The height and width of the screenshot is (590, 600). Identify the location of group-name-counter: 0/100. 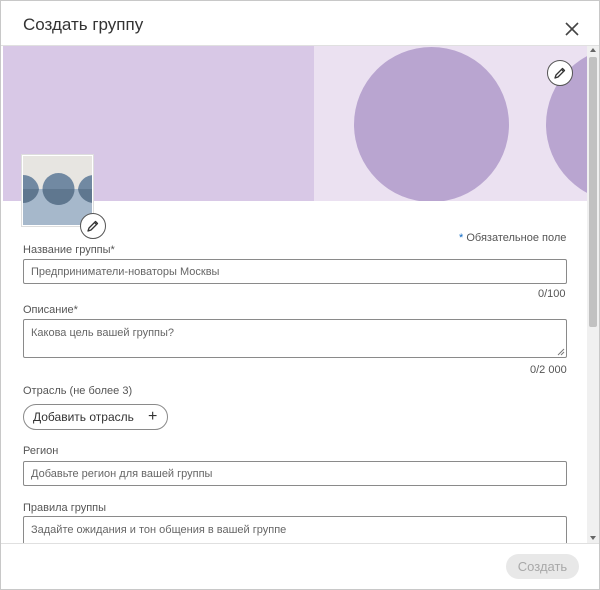
(552, 294).